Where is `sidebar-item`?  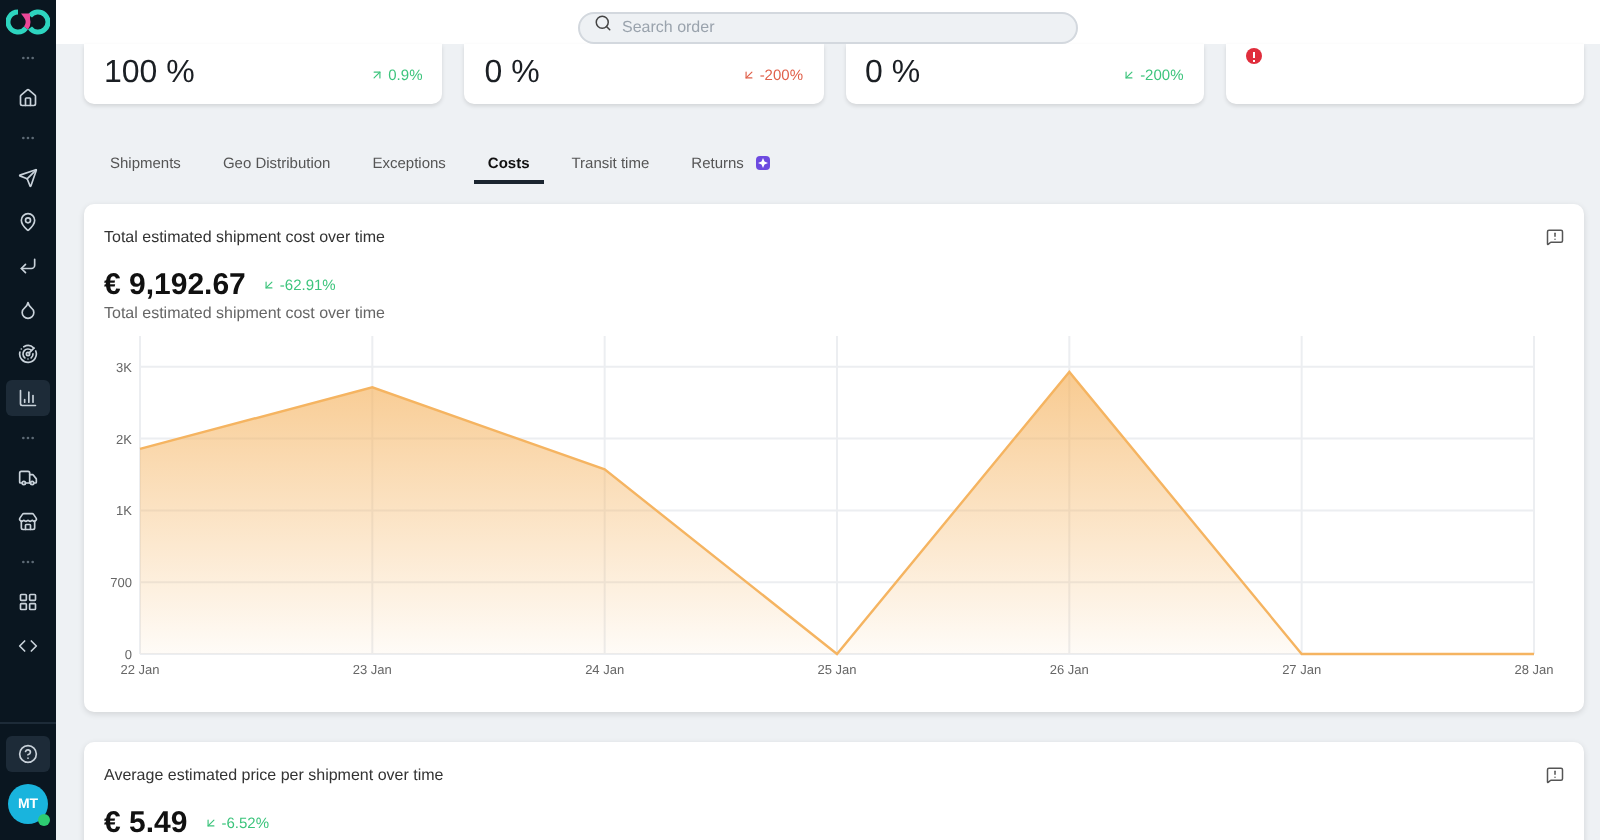
sidebar-item is located at coordinates (28, 398).